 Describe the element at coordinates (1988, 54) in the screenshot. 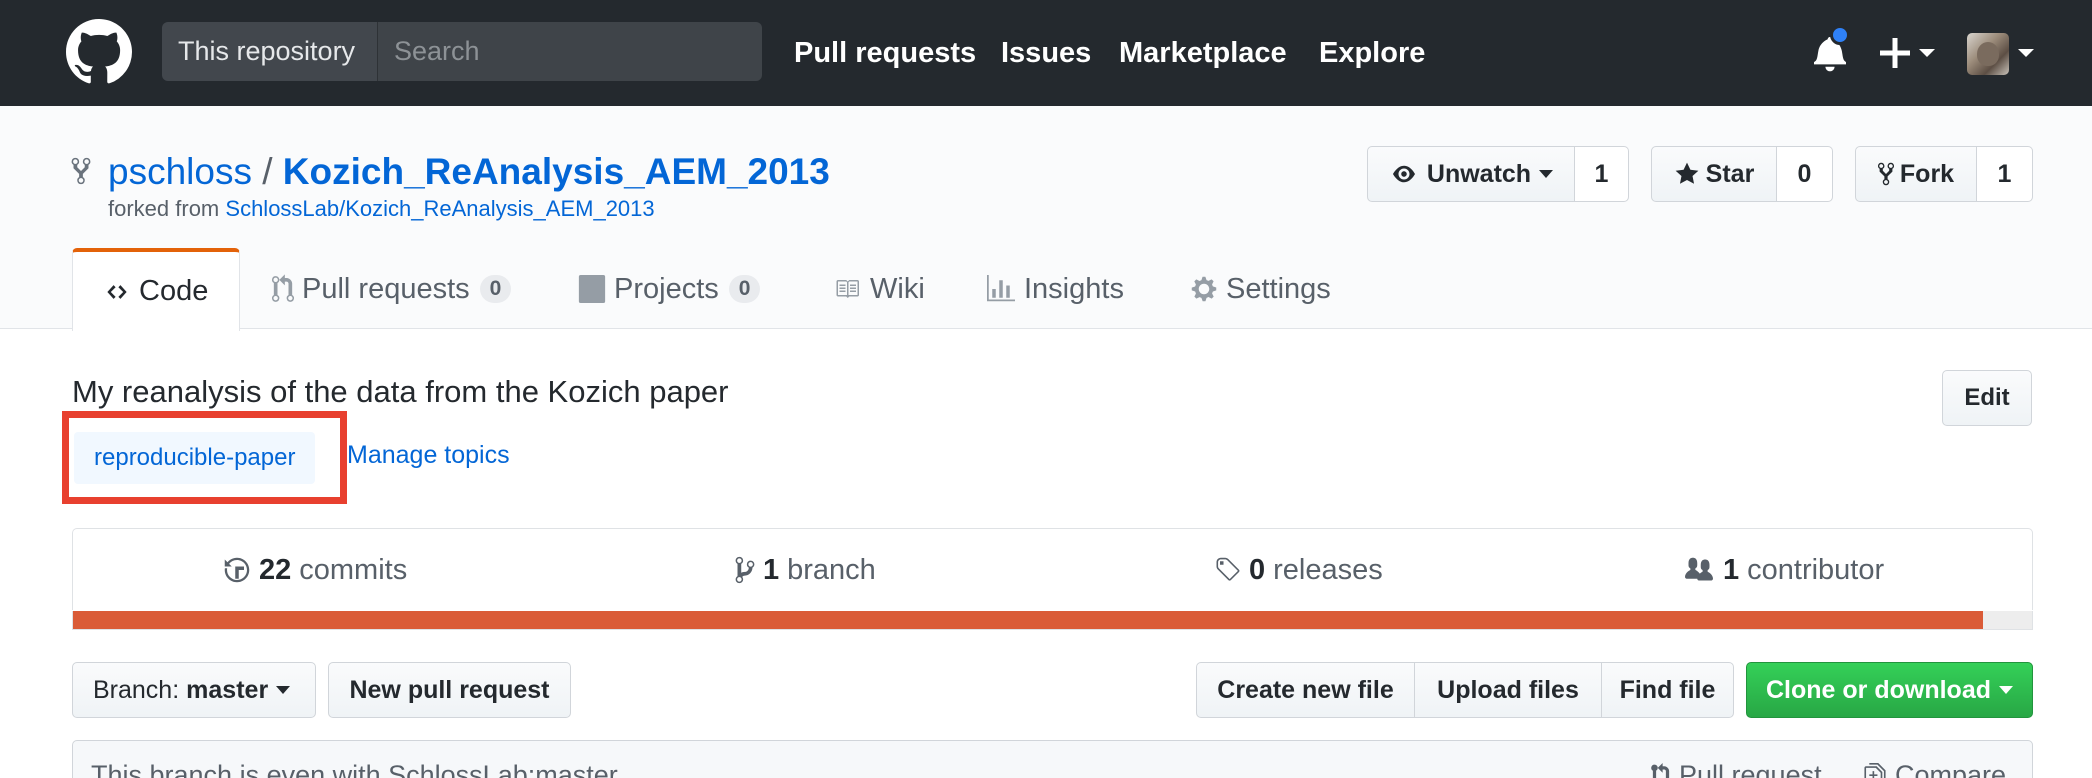

I see `avatar` at that location.